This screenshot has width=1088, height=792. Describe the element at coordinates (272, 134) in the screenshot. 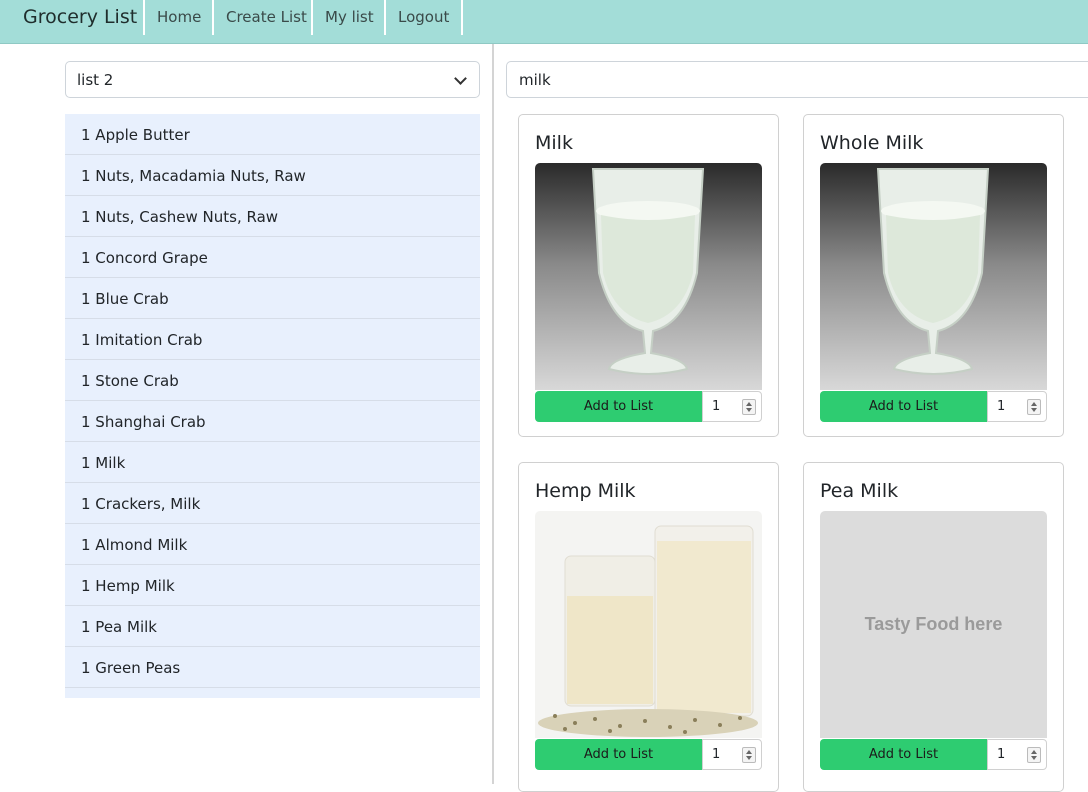

I see `list-item: 1 Apple Butter` at that location.